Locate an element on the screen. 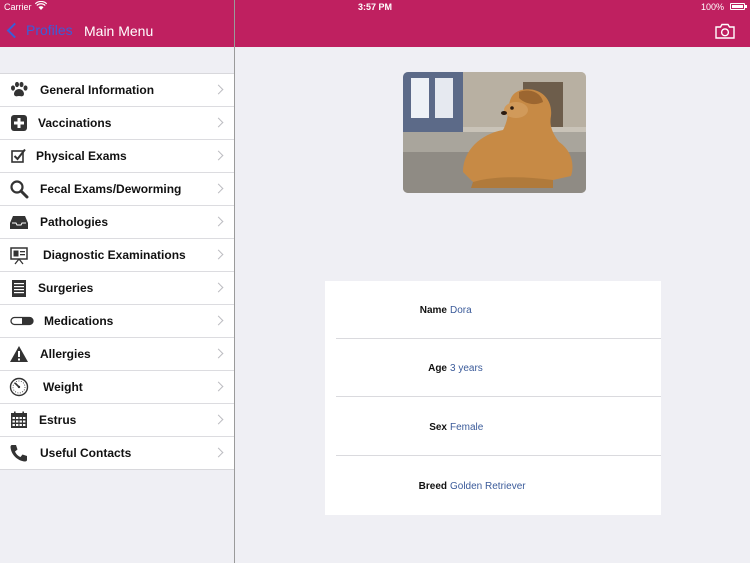 The width and height of the screenshot is (750, 563). battery-icon is located at coordinates (738, 6).